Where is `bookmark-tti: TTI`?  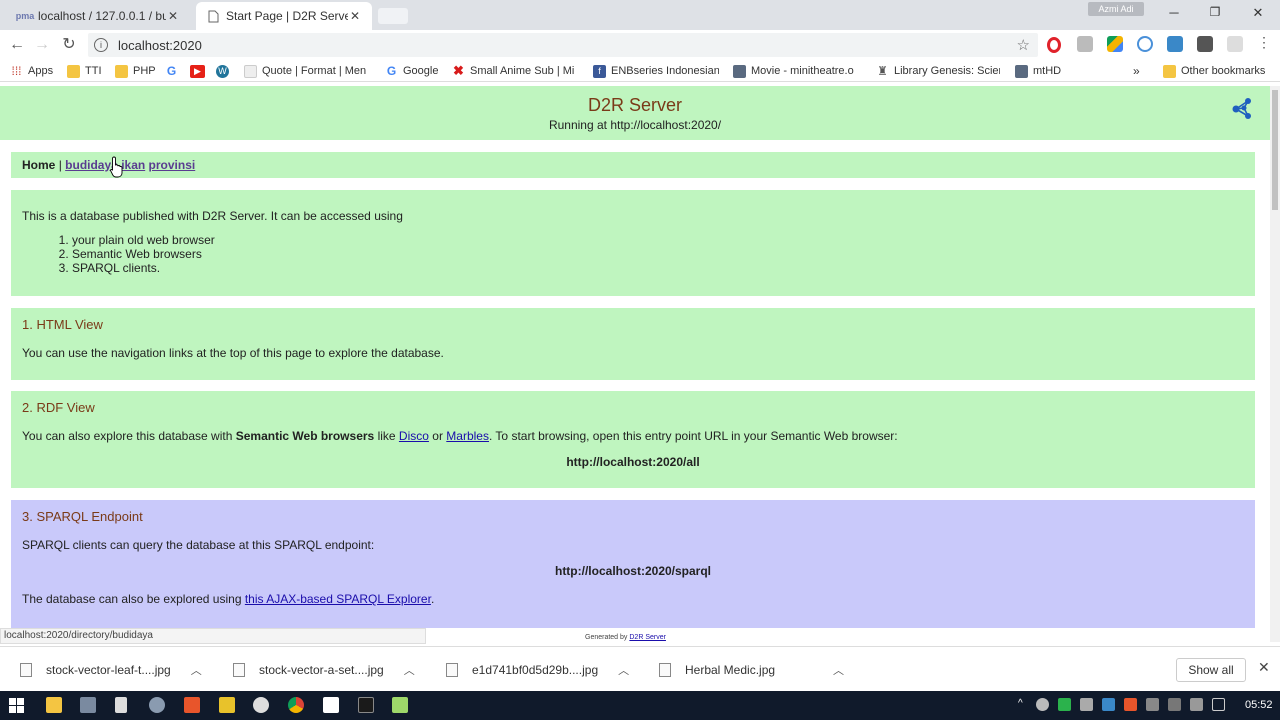
bookmark-tti: TTI is located at coordinates (84, 71).